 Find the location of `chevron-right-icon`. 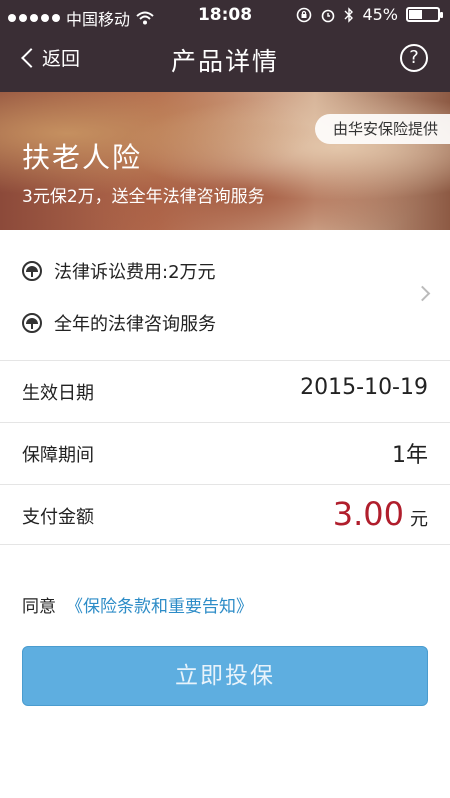

chevron-right-icon is located at coordinates (422, 293).